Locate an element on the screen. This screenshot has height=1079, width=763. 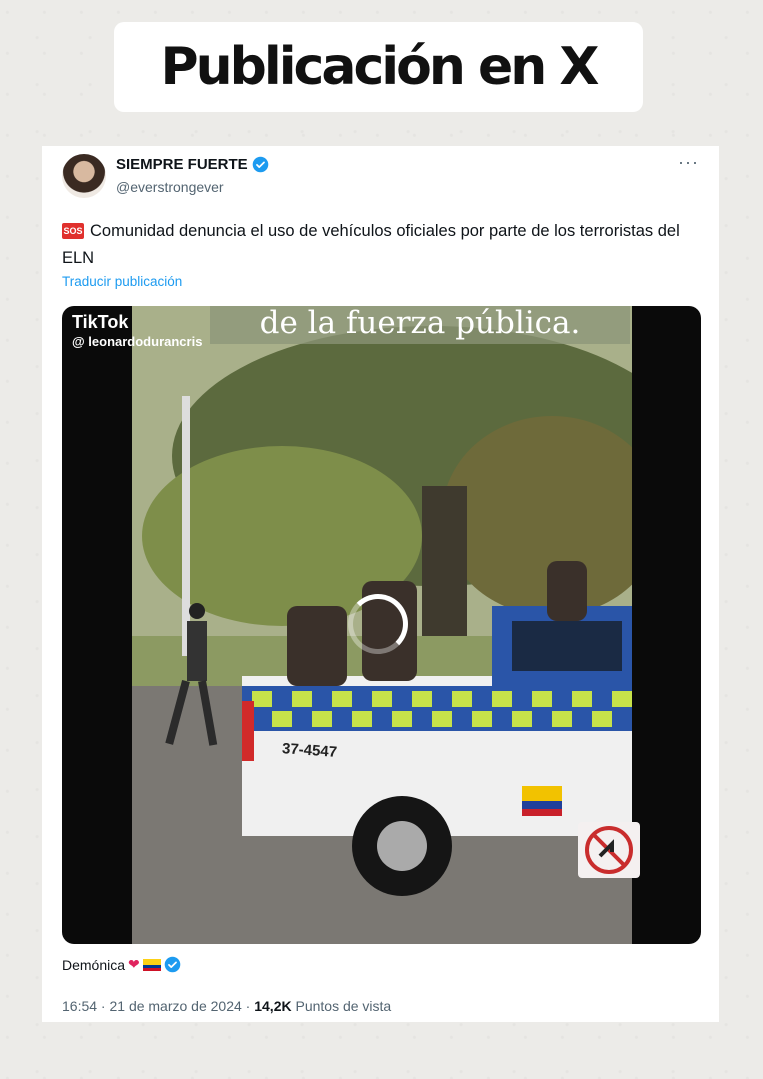
quoted-author: Demónica ❤ is located at coordinates (121, 964).